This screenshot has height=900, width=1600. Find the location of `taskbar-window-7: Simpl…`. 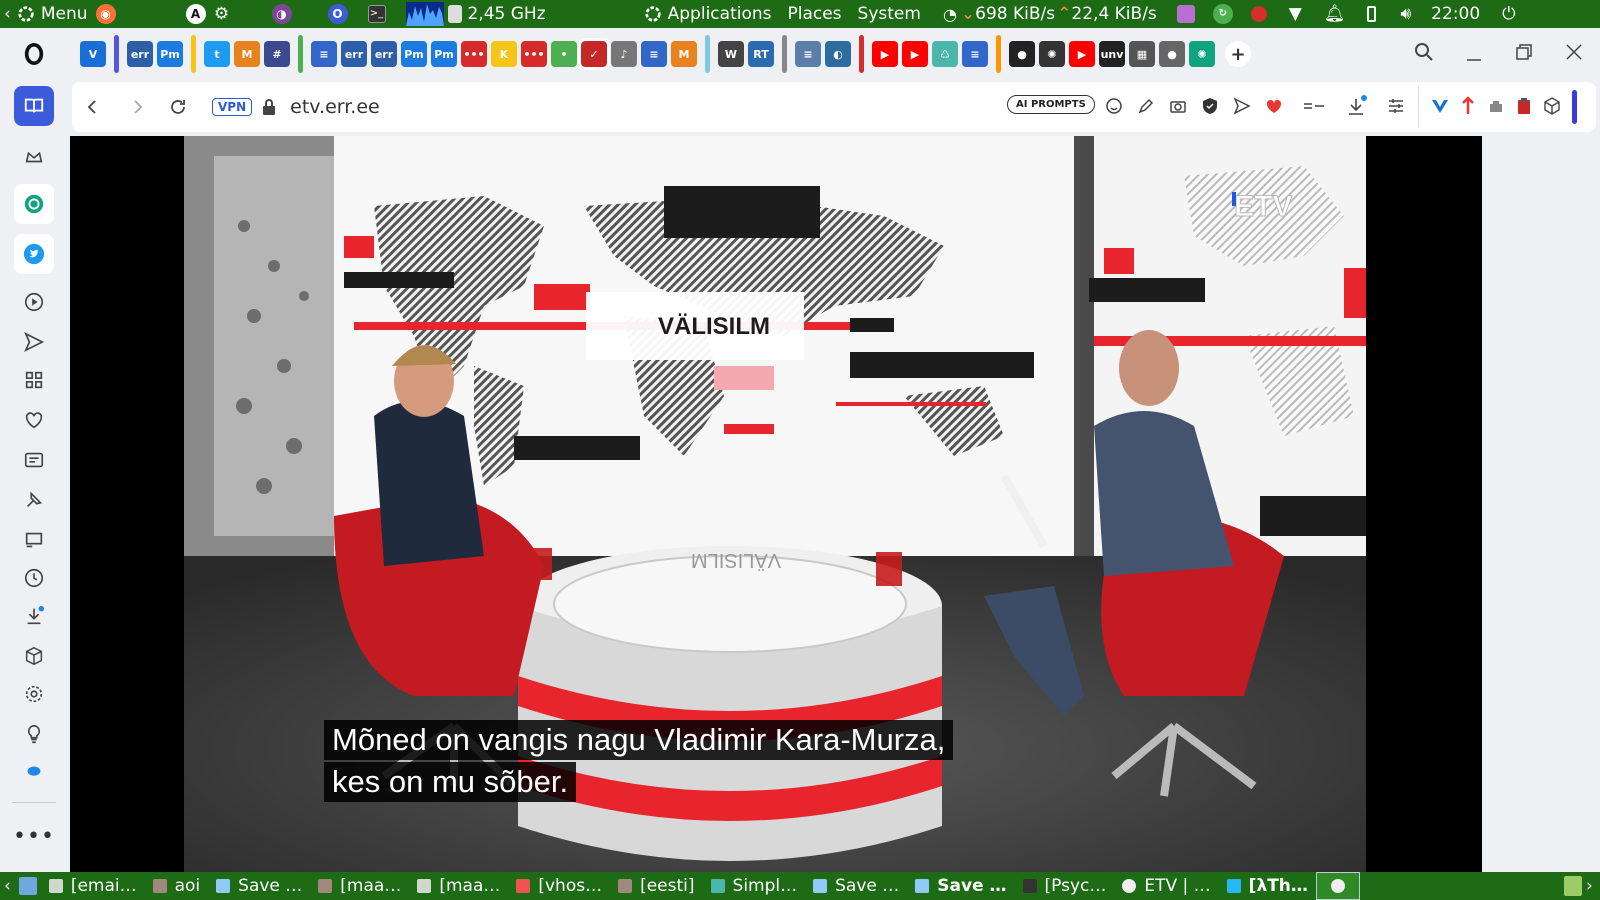

taskbar-window-7: Simpl… is located at coordinates (754, 886).